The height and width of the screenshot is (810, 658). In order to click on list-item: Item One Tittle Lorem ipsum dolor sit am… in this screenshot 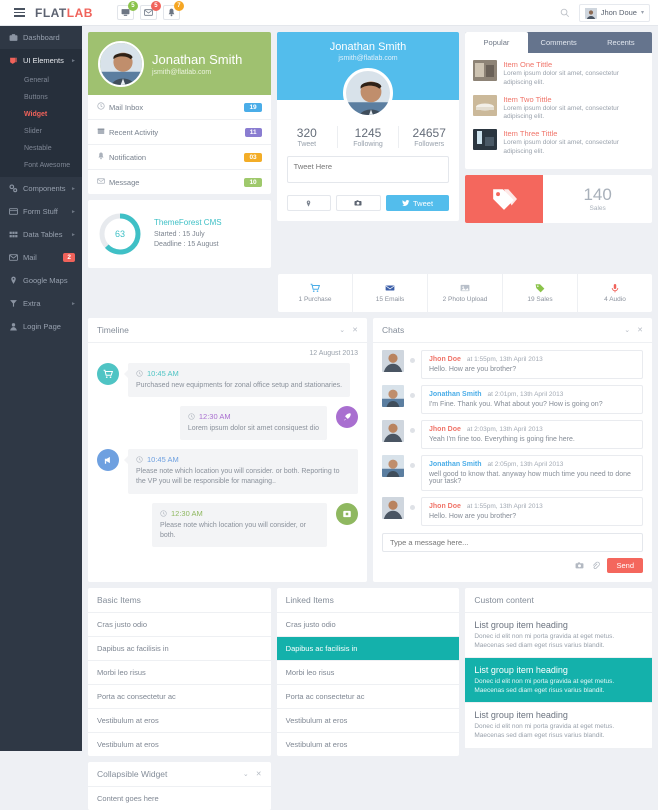, I will do `click(558, 74)`.